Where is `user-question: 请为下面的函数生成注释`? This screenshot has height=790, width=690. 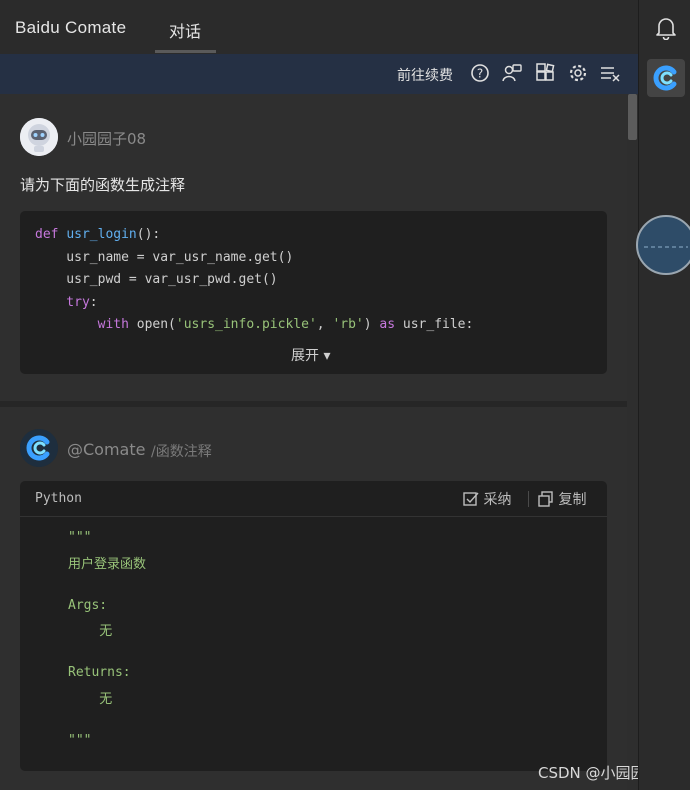 user-question: 请为下面的函数生成注释 is located at coordinates (103, 185).